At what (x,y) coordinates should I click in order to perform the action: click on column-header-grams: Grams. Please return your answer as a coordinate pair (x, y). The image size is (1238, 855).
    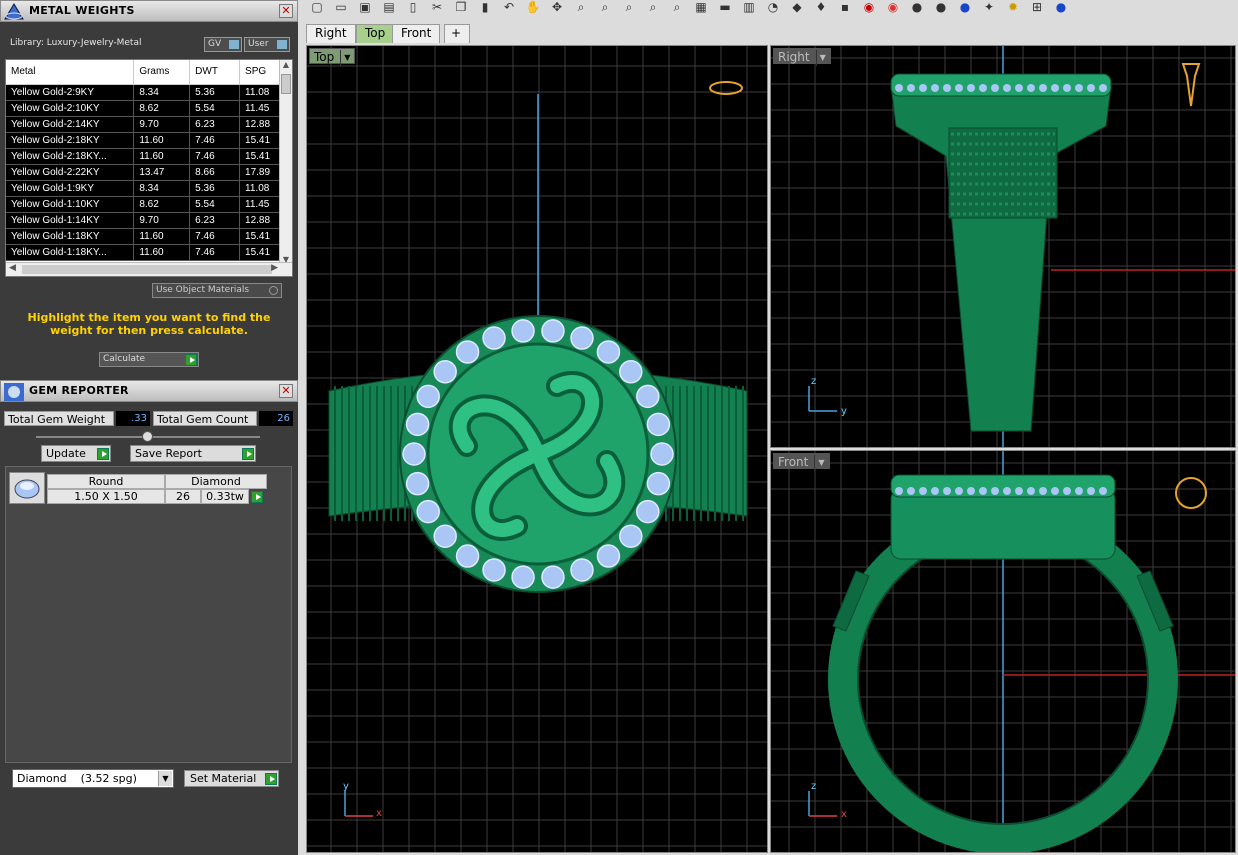
    Looking at the image, I should click on (162, 72).